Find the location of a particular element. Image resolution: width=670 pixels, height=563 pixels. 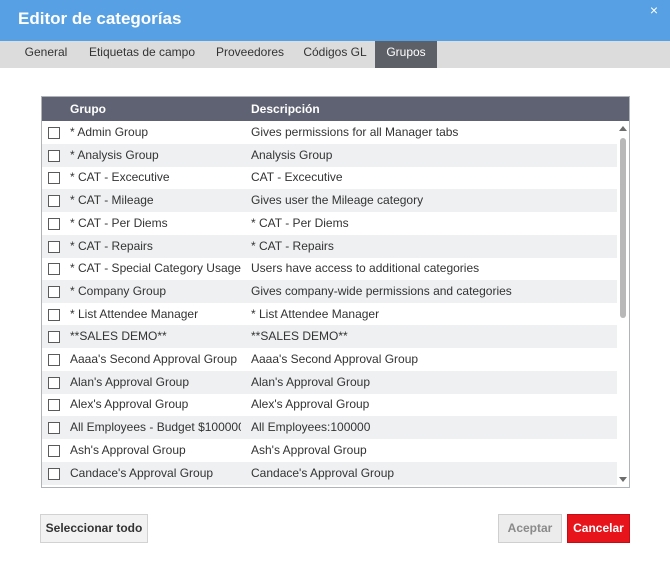

grid-header: Grupo Descripción is located at coordinates (335, 109).